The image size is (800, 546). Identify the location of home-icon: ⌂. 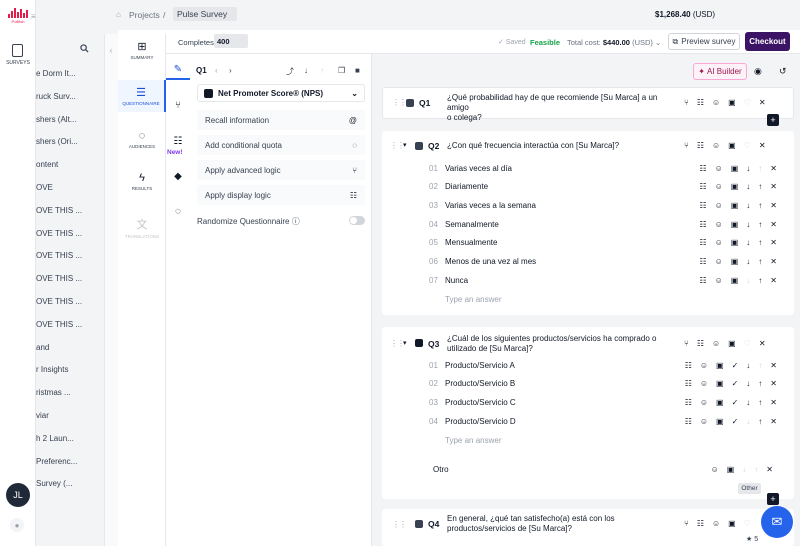
(118, 14).